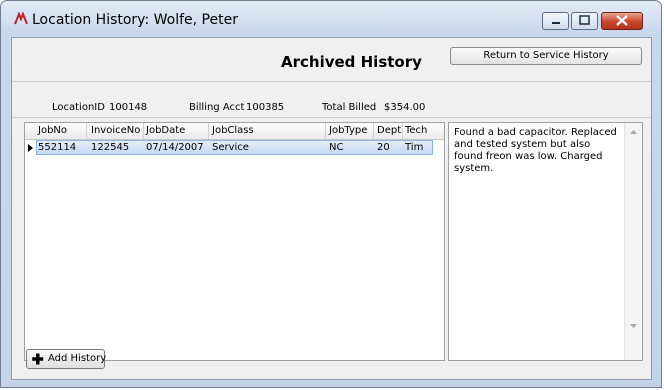 The width and height of the screenshot is (664, 390). I want to click on column-header-dept: Dept, so click(389, 130).